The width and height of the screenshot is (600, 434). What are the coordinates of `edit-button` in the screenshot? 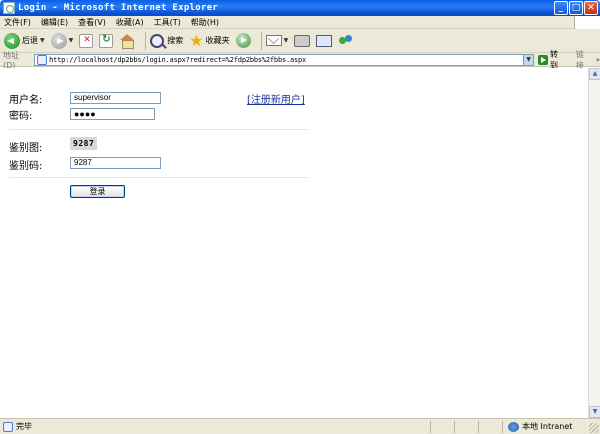 It's located at (324, 40).